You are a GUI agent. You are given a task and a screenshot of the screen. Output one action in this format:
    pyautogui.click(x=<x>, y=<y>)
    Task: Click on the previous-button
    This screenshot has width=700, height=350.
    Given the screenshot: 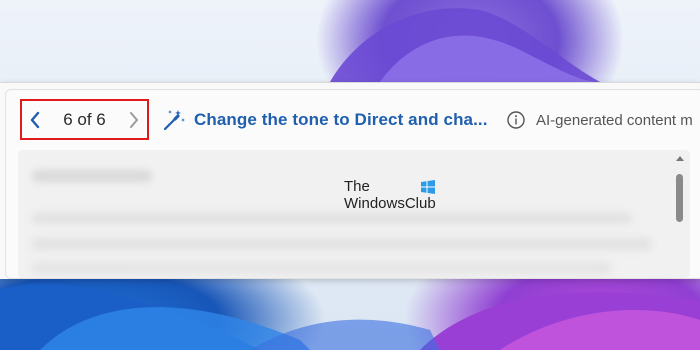 What is the action you would take?
    pyautogui.click(x=35, y=119)
    